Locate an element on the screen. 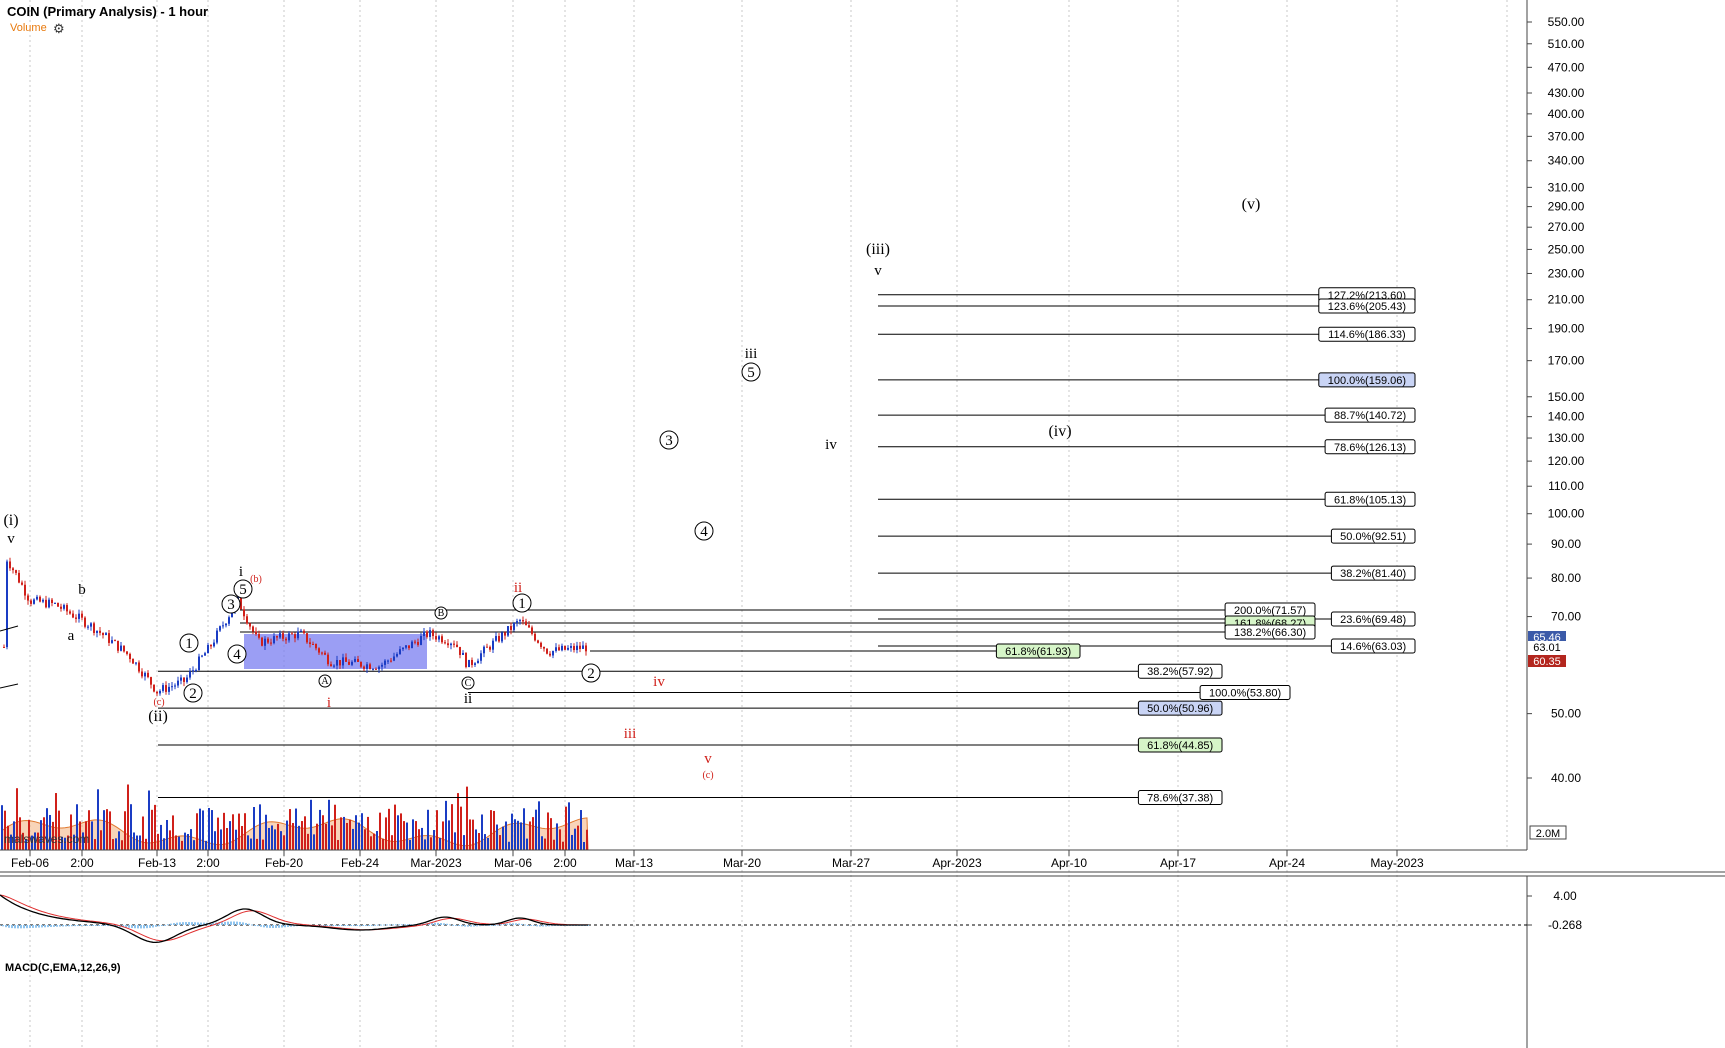 Image resolution: width=1725 pixels, height=1048 pixels. wave-label: 1 is located at coordinates (522, 604).